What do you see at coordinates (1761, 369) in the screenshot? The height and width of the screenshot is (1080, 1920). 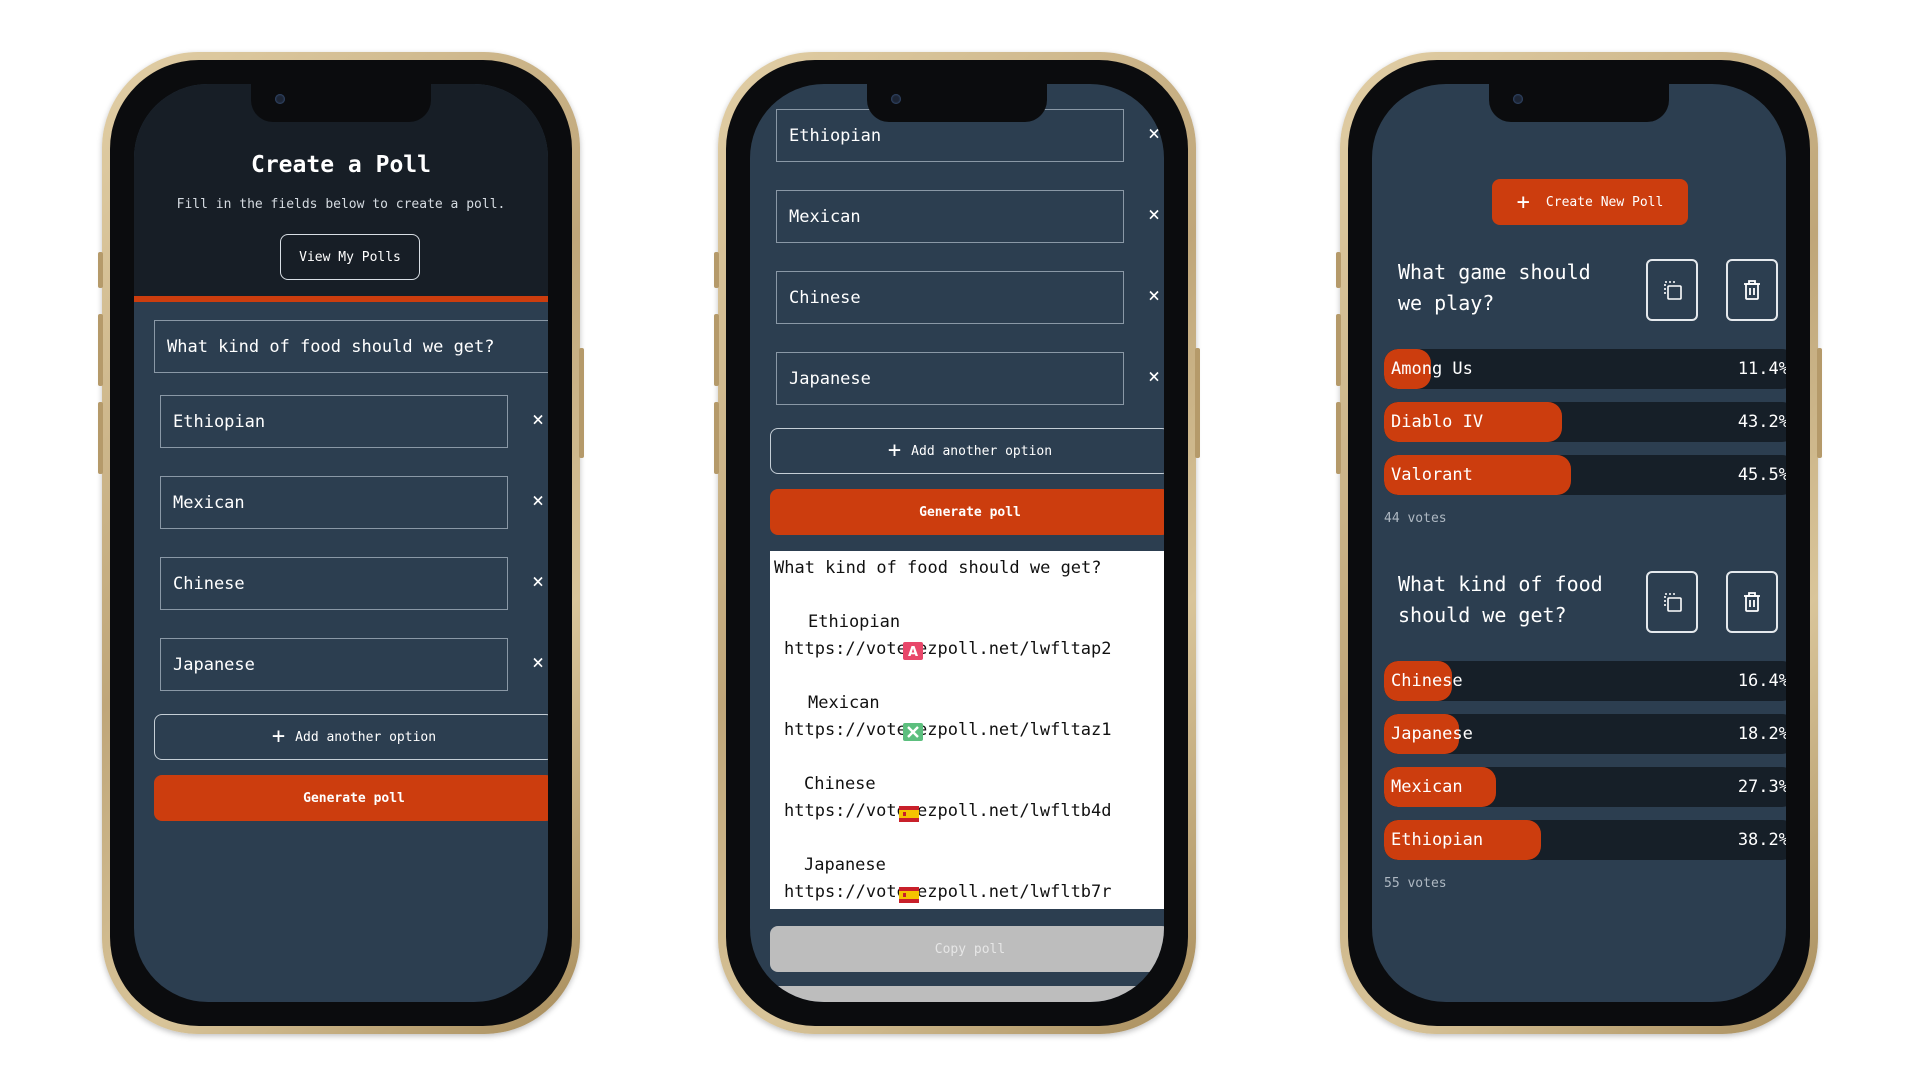 I see `poll-option-percent: 11.4%` at bounding box center [1761, 369].